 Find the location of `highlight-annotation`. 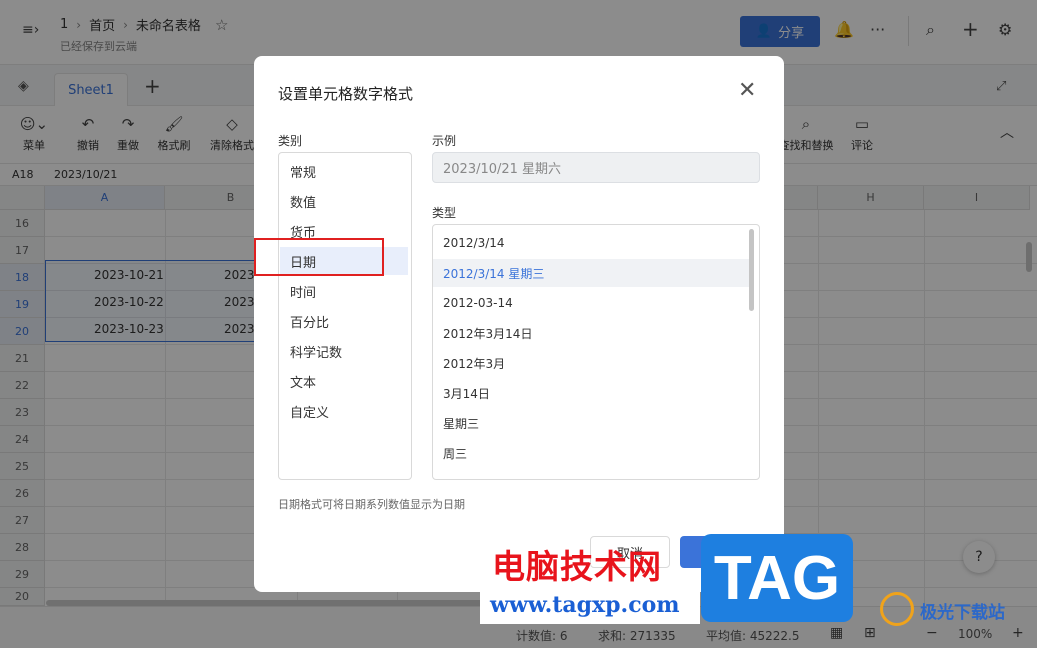

highlight-annotation is located at coordinates (319, 257).